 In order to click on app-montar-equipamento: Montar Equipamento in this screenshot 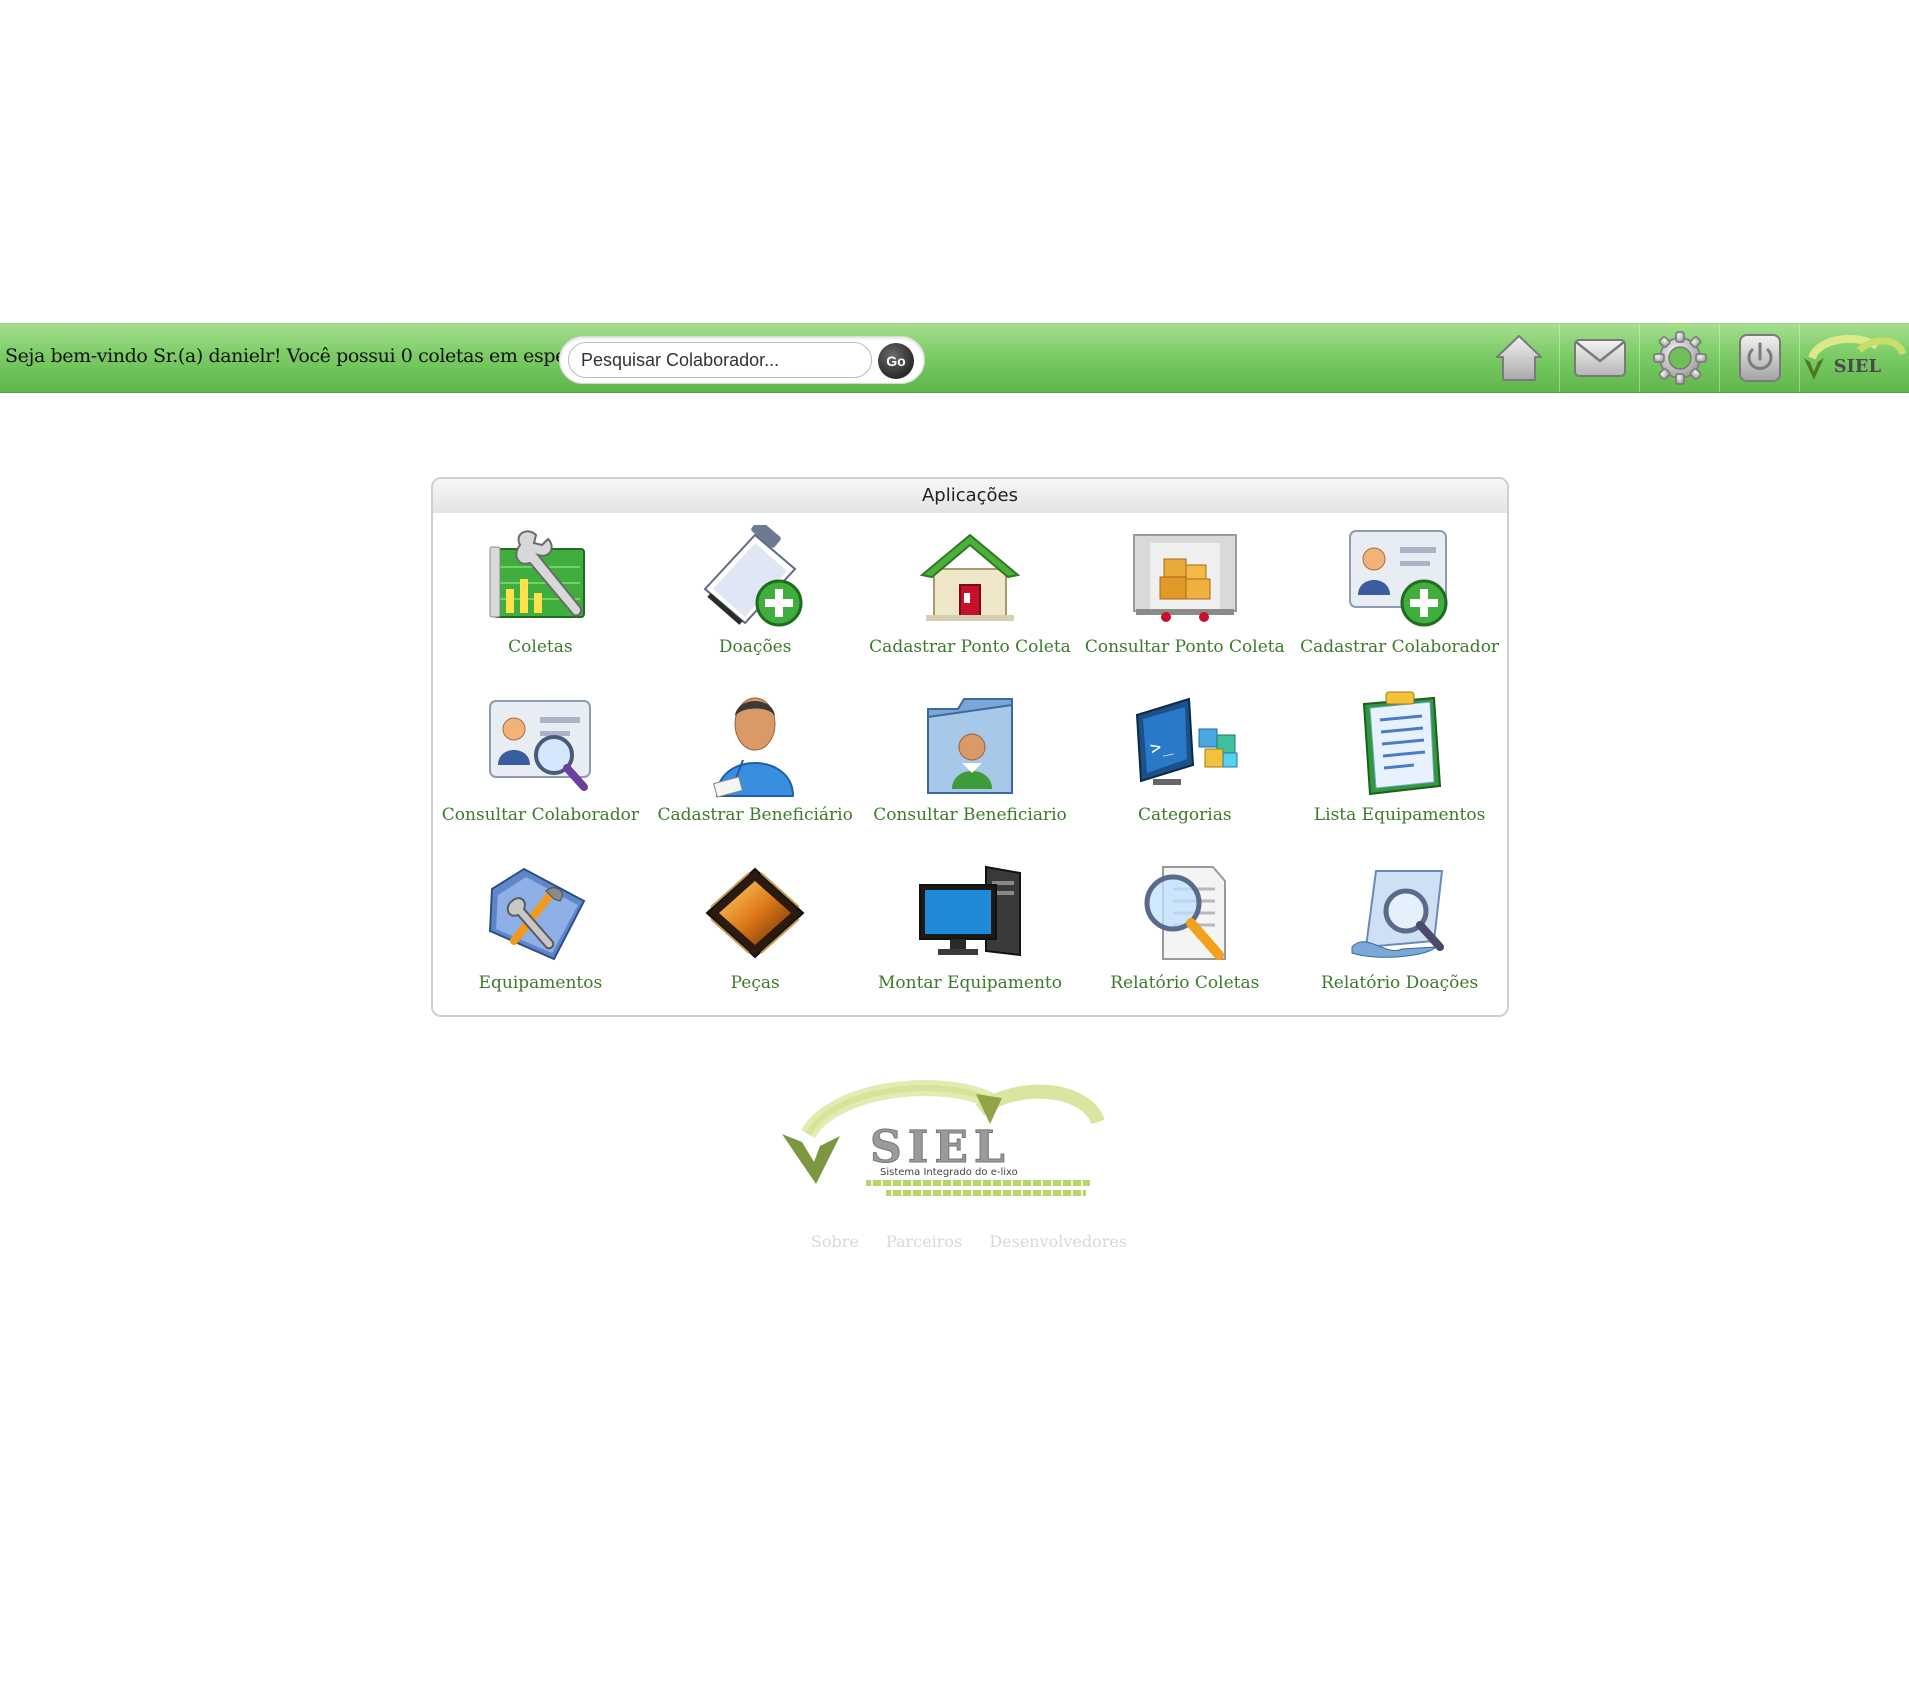, I will do `click(970, 935)`.